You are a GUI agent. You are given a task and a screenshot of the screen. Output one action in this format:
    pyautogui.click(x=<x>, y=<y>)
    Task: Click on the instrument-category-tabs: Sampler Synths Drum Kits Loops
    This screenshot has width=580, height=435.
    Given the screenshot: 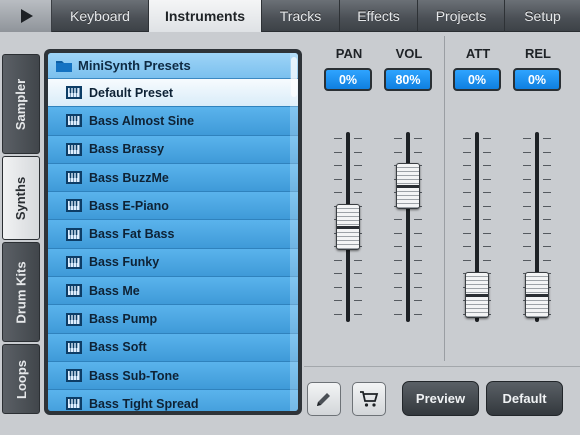 What is the action you would take?
    pyautogui.click(x=21, y=234)
    